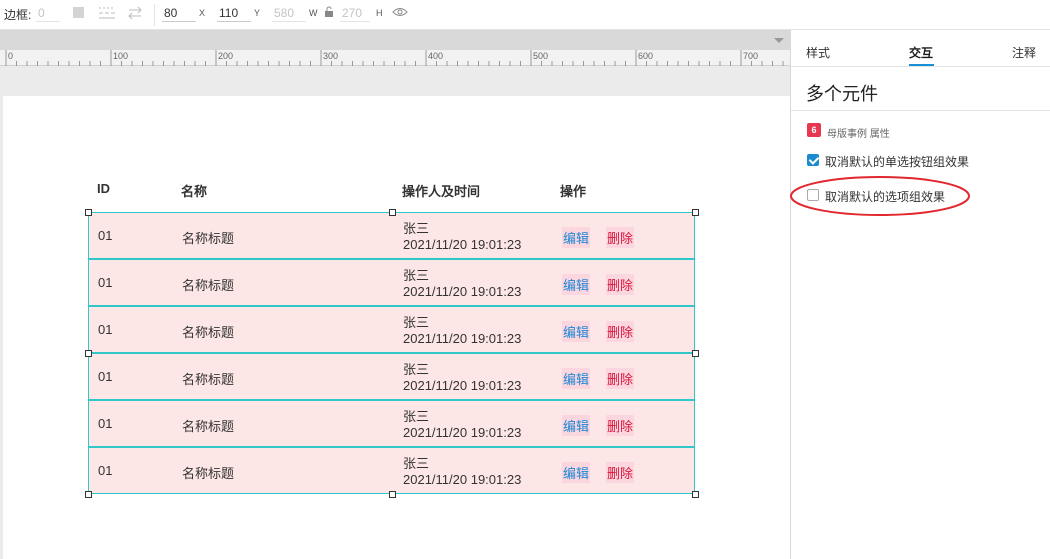 Image resolution: width=1050 pixels, height=559 pixels. Describe the element at coordinates (750, 56) in the screenshot. I see `ruler-label: 700` at that location.